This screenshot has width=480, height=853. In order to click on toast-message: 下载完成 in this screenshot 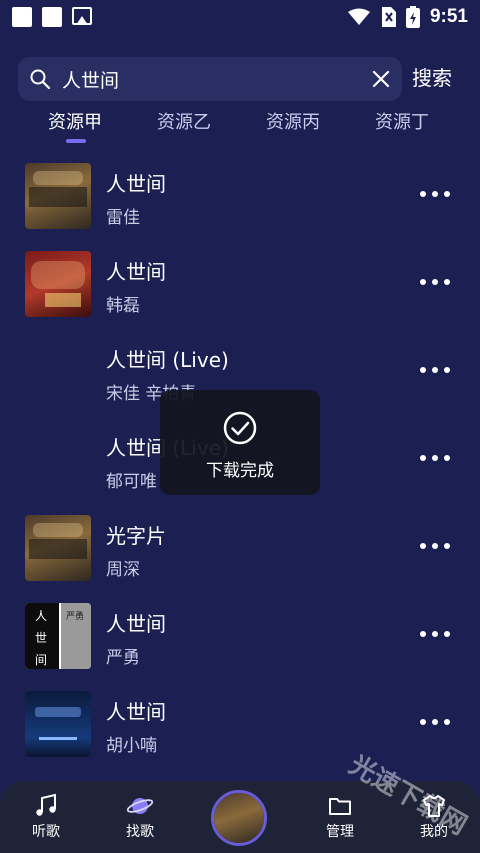, I will do `click(240, 471)`.